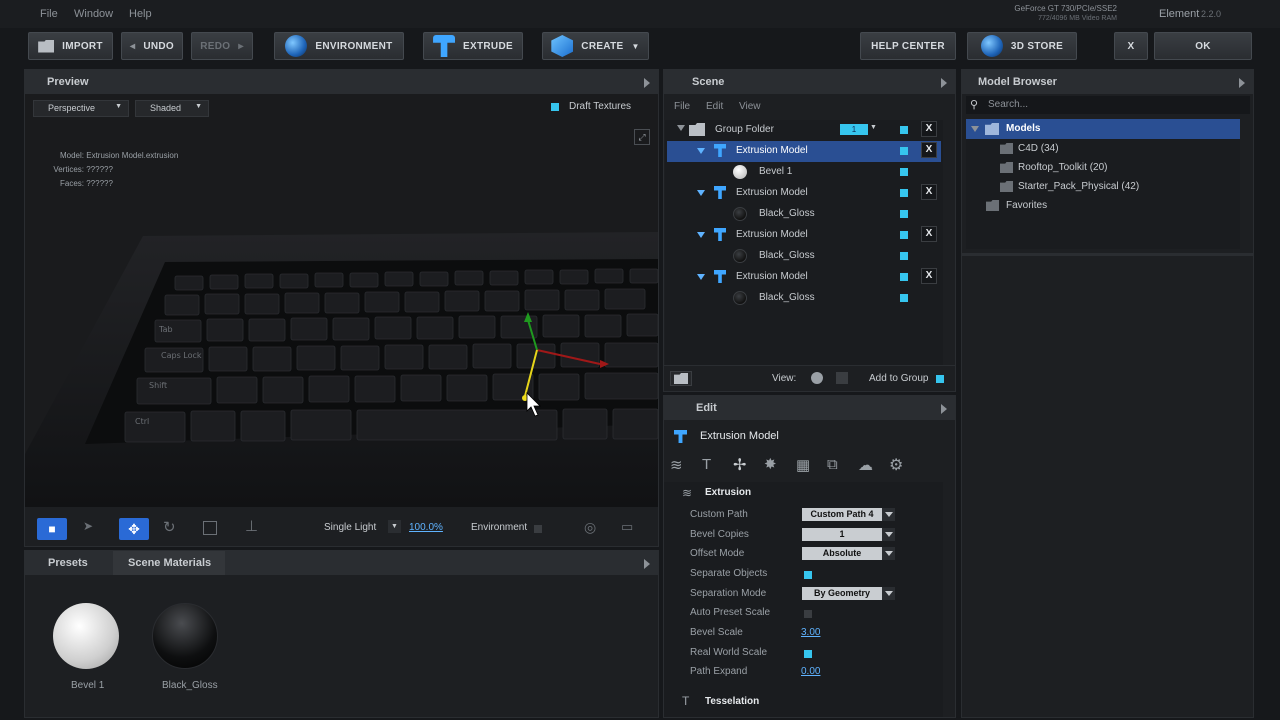 This screenshot has height=720, width=1280. I want to click on scene-item-row: Bevel 1, so click(804, 172).